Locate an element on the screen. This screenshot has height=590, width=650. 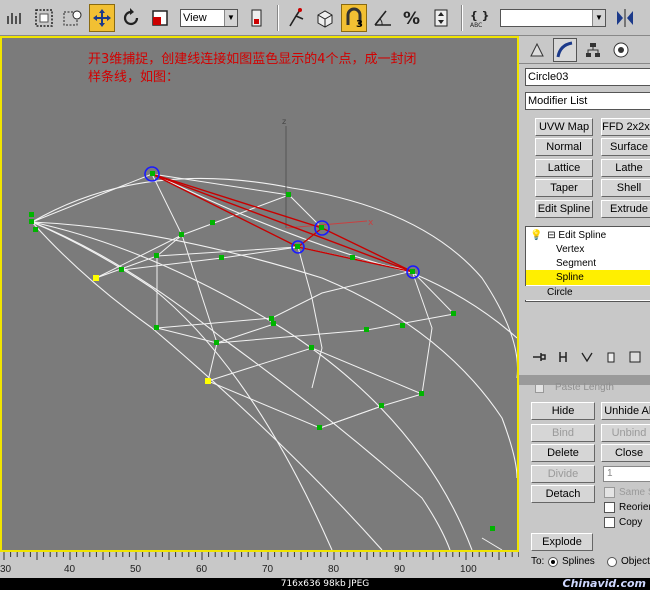
instruction-line-1: 开3维捕捉，创建线连接如图蓝色显示的4个点，成一封闭 is located at coordinates (252, 59).